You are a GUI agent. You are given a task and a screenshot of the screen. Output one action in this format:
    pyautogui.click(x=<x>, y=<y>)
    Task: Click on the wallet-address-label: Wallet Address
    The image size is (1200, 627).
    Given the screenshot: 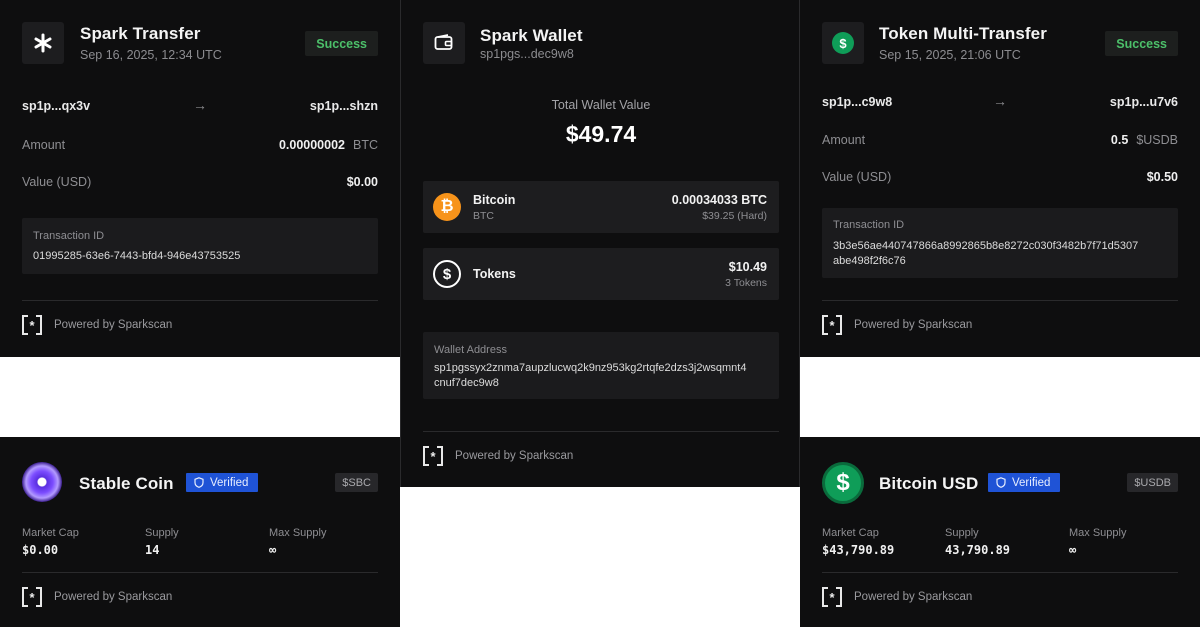 What is the action you would take?
    pyautogui.click(x=470, y=350)
    